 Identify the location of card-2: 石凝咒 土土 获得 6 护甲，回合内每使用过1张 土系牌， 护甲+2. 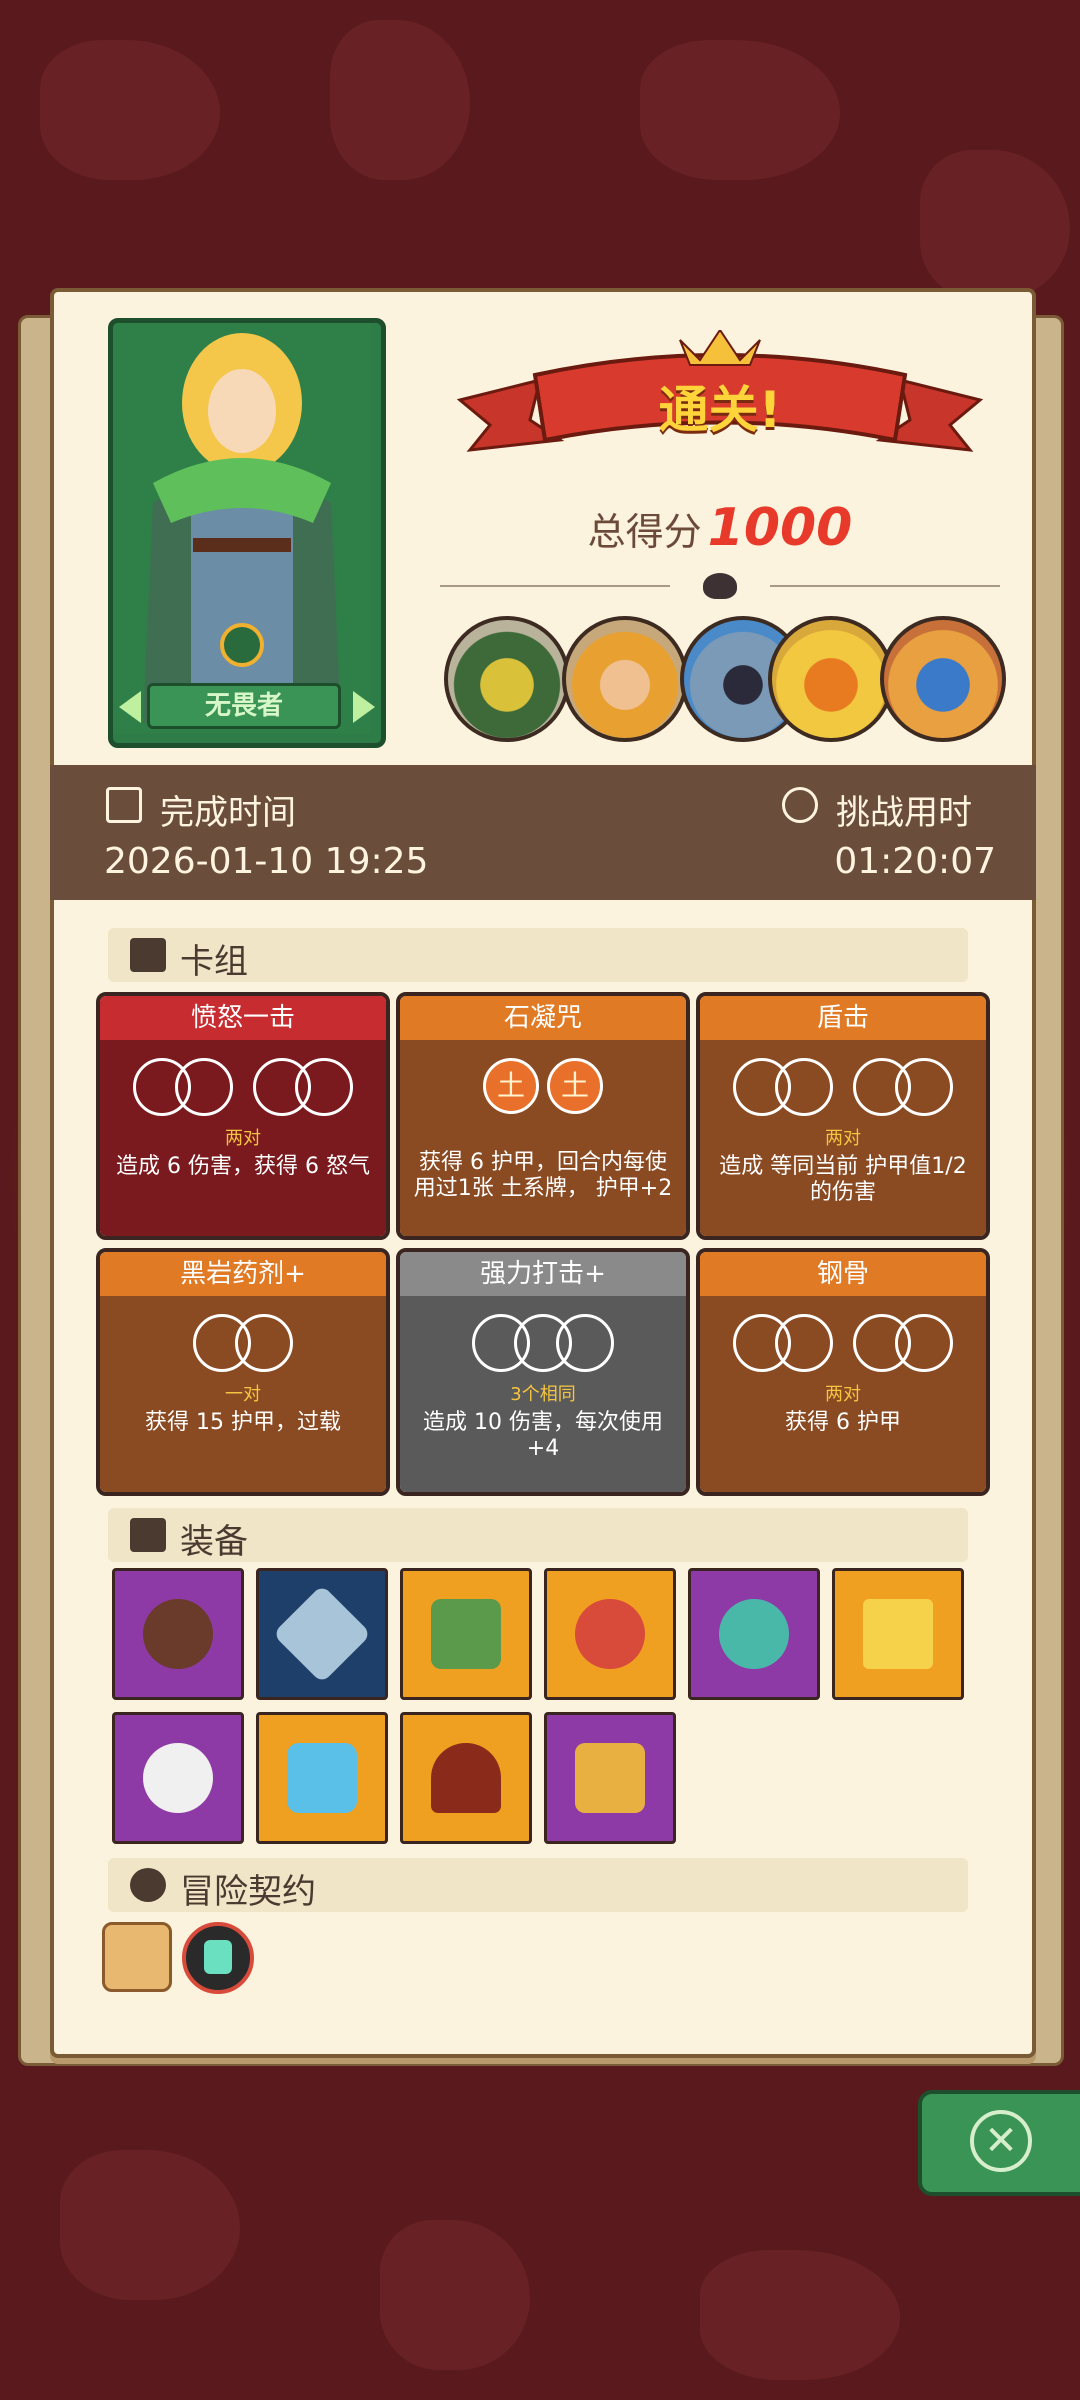
(543, 1116).